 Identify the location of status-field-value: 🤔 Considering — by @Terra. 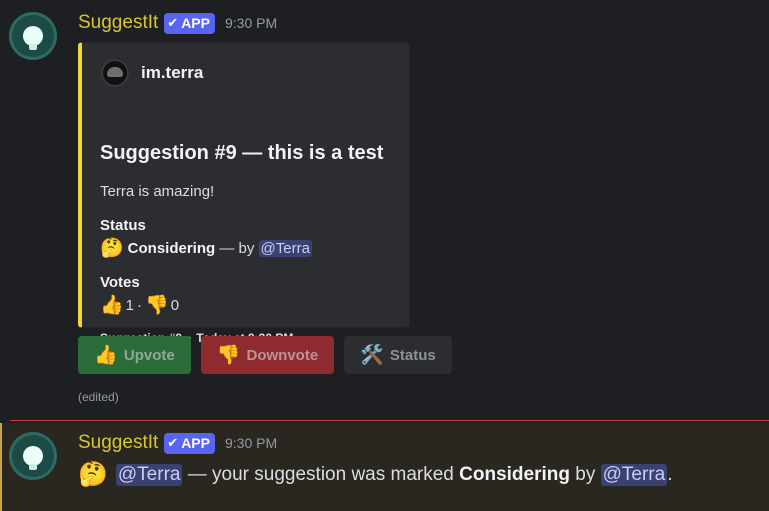
(206, 248).